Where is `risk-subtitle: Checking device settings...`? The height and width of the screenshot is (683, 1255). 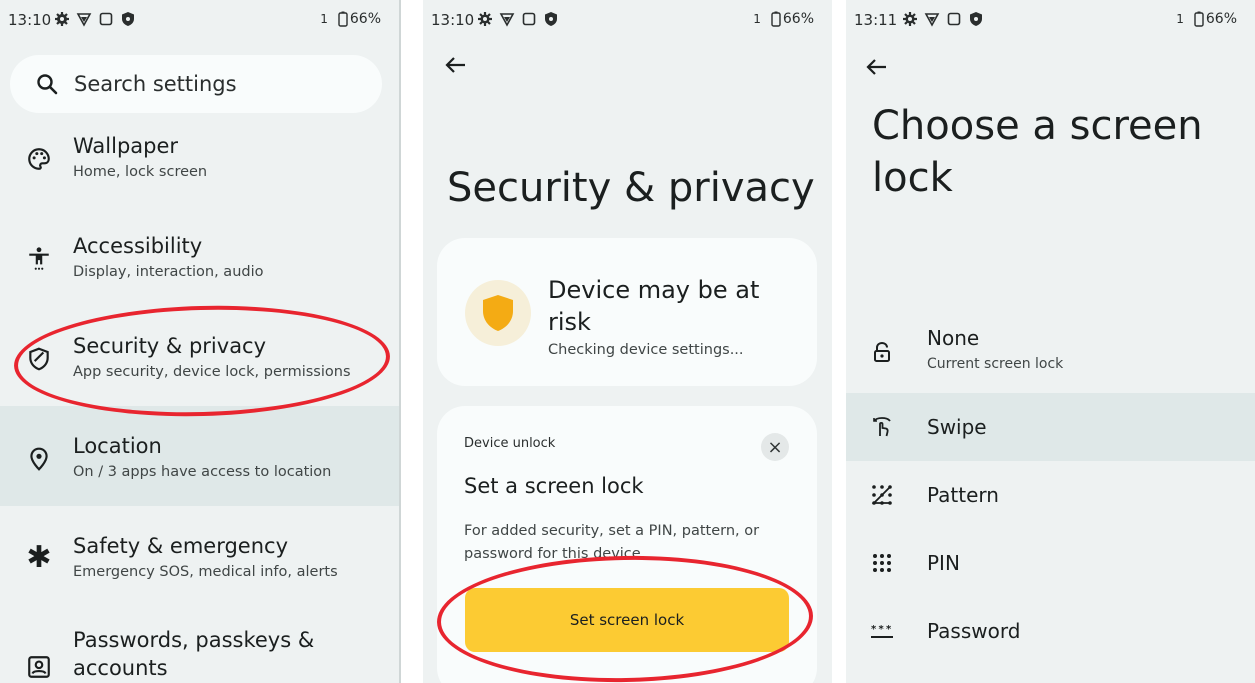
risk-subtitle: Checking device settings... is located at coordinates (646, 350).